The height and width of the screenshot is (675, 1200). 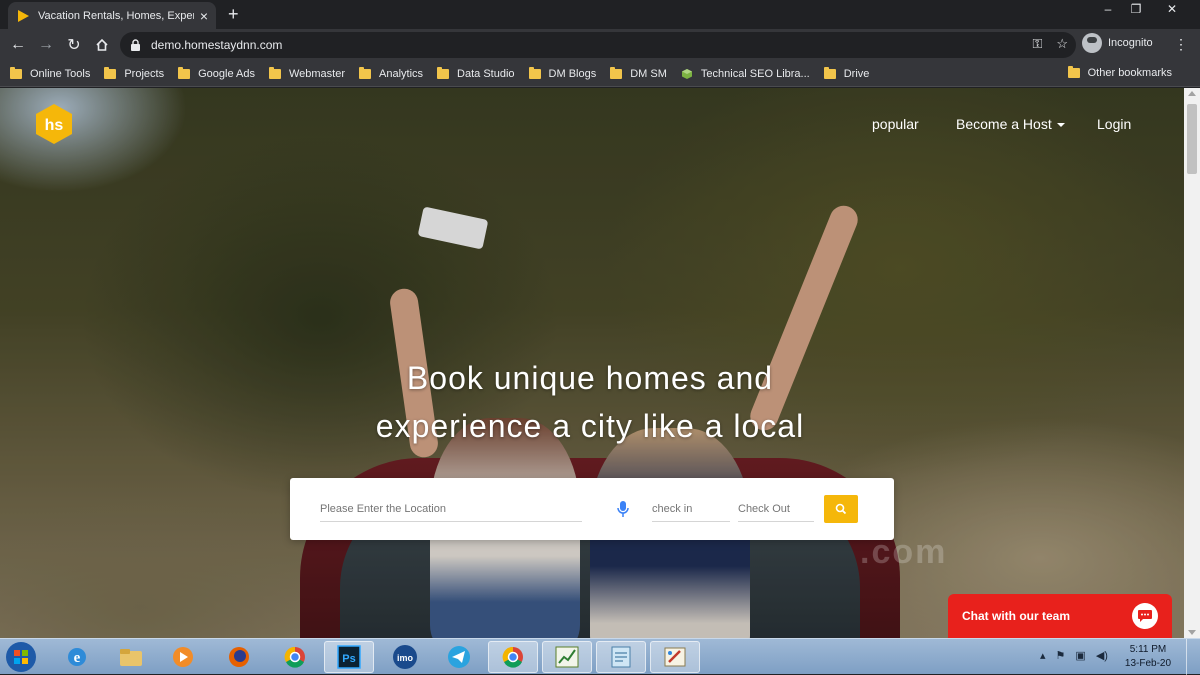 I want to click on scroll-up-icon, so click(x=1192, y=93).